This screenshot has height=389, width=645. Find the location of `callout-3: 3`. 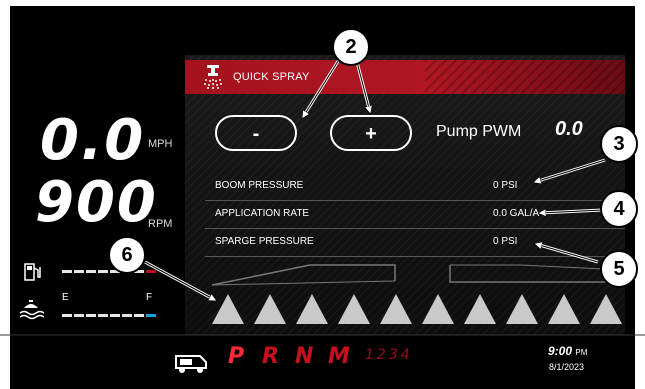

callout-3: 3 is located at coordinates (619, 144).